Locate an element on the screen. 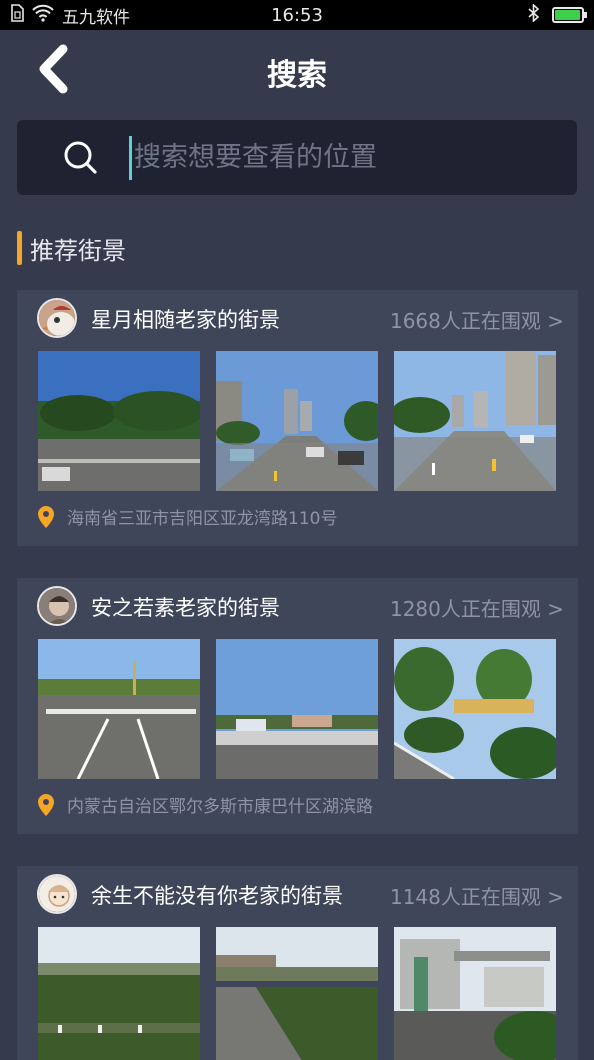 The image size is (594, 1060). location-row: 内蒙古自治区鄂尔多斯市康巴什区湖滨路 is located at coordinates (205, 804).